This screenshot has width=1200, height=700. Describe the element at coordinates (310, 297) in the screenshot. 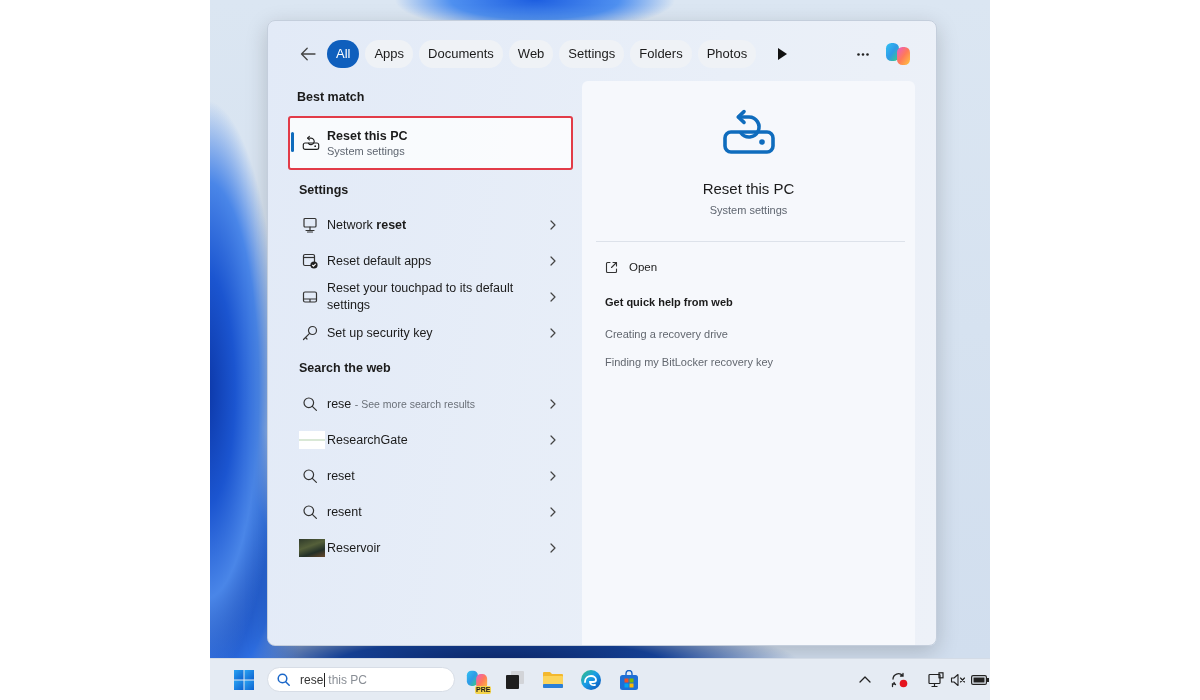

I see `touchpad-icon` at that location.